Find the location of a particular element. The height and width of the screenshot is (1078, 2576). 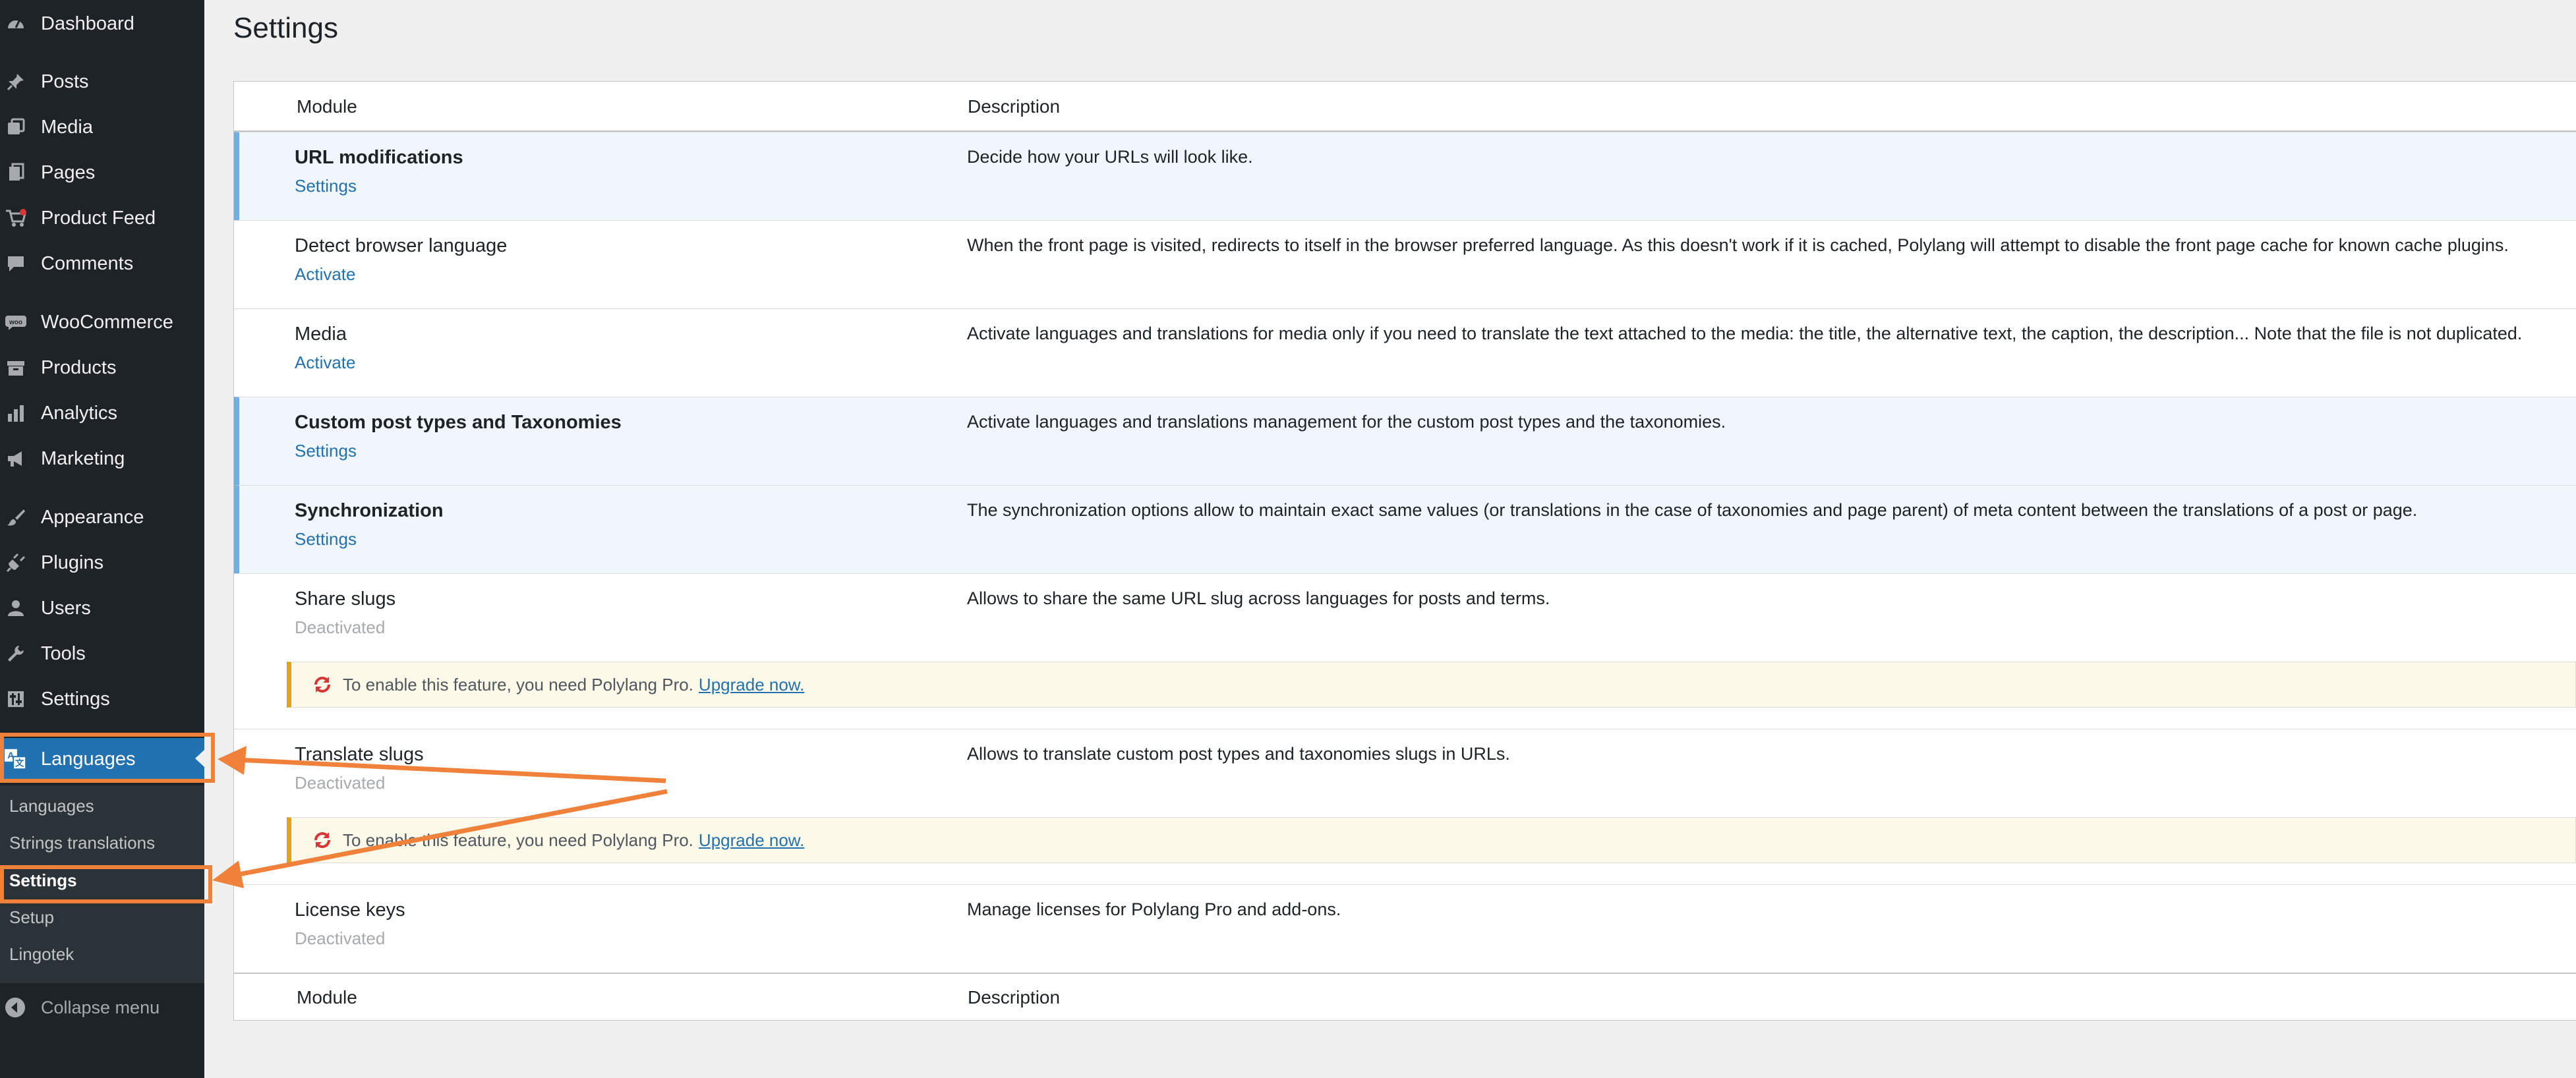

menu-item-settings: Settings is located at coordinates (102, 699).